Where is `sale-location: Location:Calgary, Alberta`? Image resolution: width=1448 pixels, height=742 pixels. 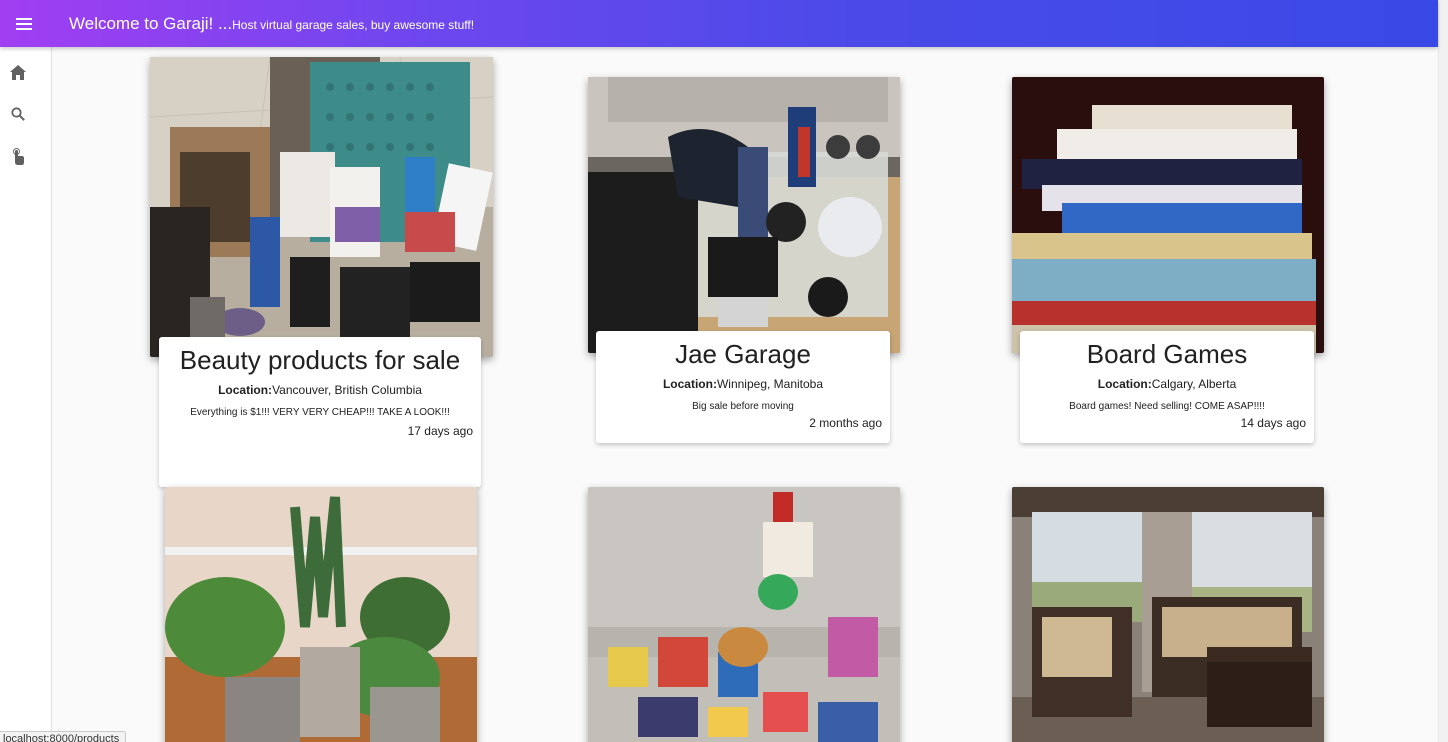 sale-location: Location:Calgary, Alberta is located at coordinates (1167, 384).